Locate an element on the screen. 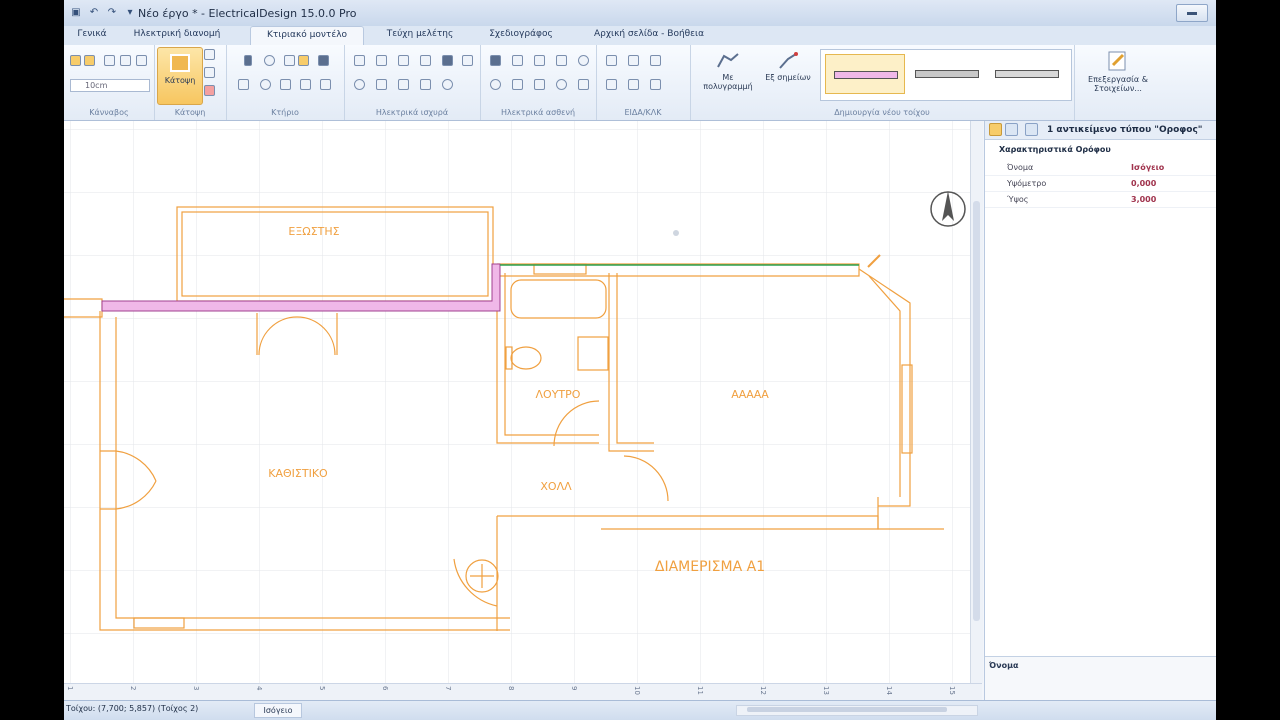 The image size is (1280, 720). redo-icon: ↷ is located at coordinates (112, 12).